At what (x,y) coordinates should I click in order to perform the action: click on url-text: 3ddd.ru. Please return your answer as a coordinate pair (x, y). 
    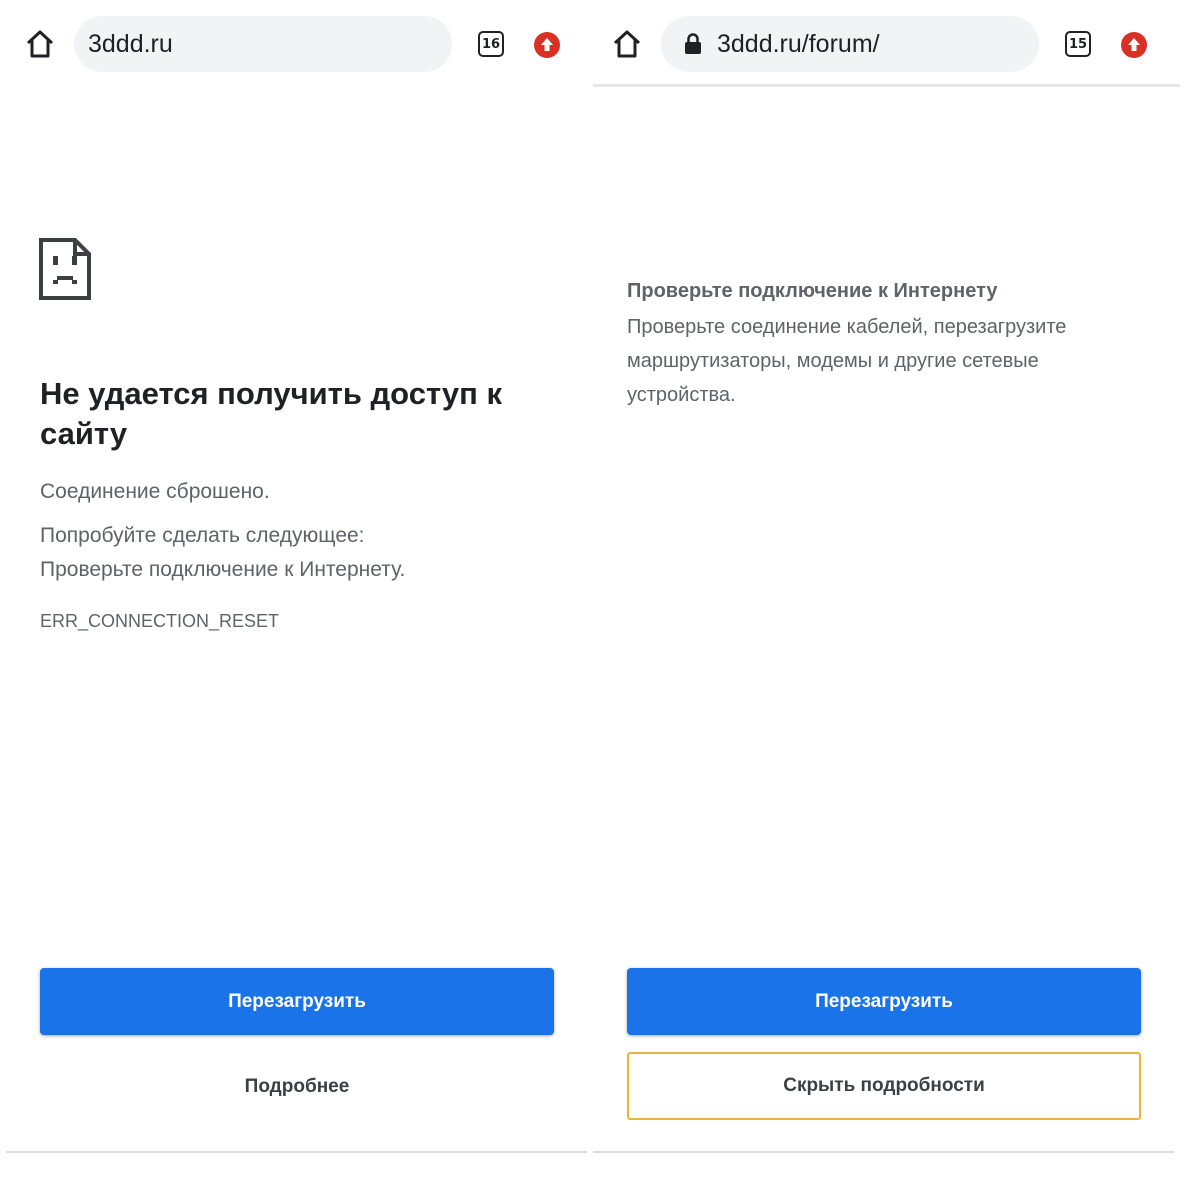
    Looking at the image, I should click on (130, 43).